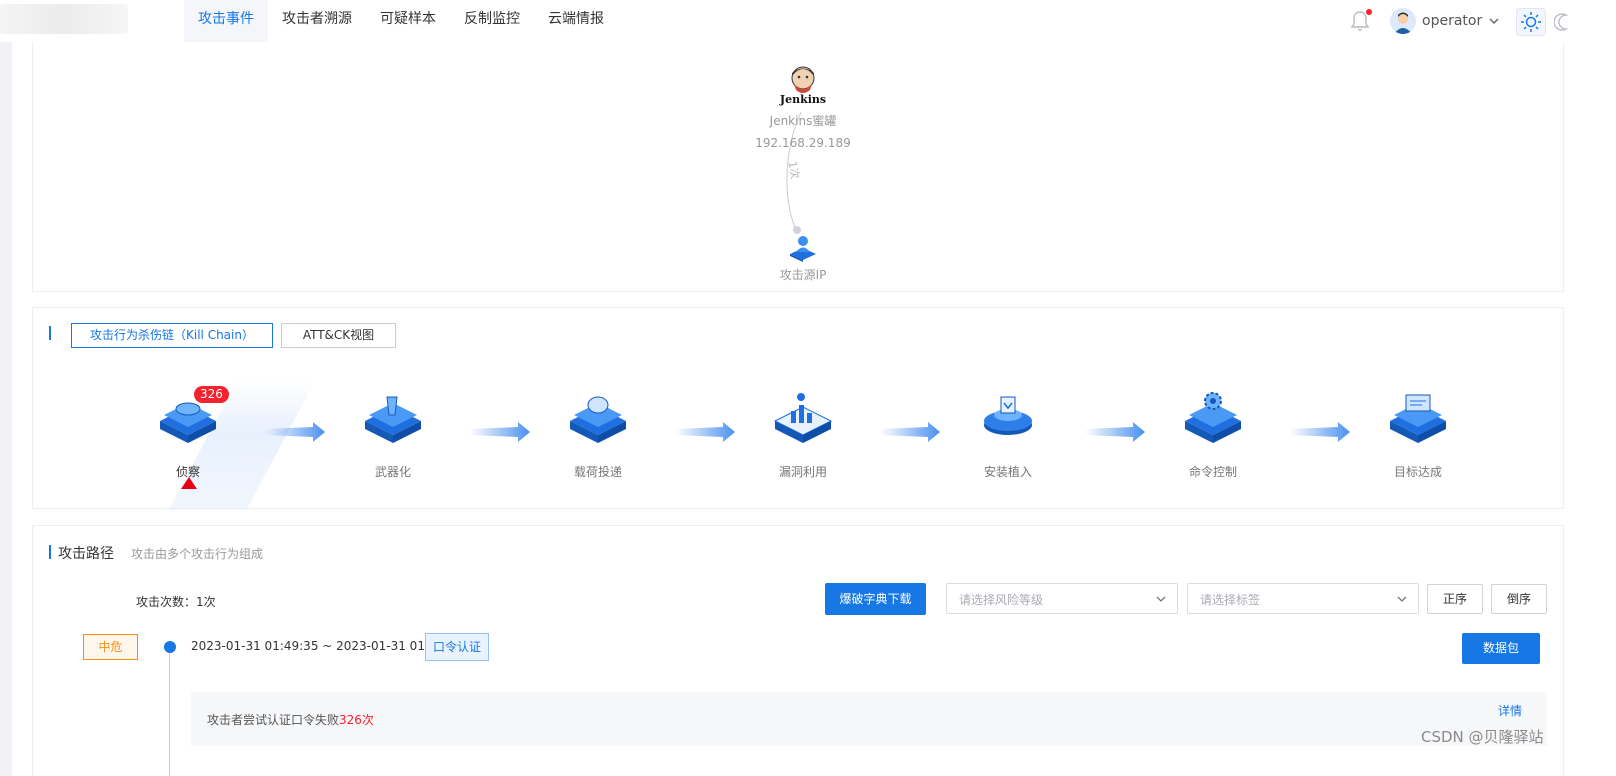 The height and width of the screenshot is (776, 1616). What do you see at coordinates (803, 88) in the screenshot?
I see `target-node: Jenkins` at bounding box center [803, 88].